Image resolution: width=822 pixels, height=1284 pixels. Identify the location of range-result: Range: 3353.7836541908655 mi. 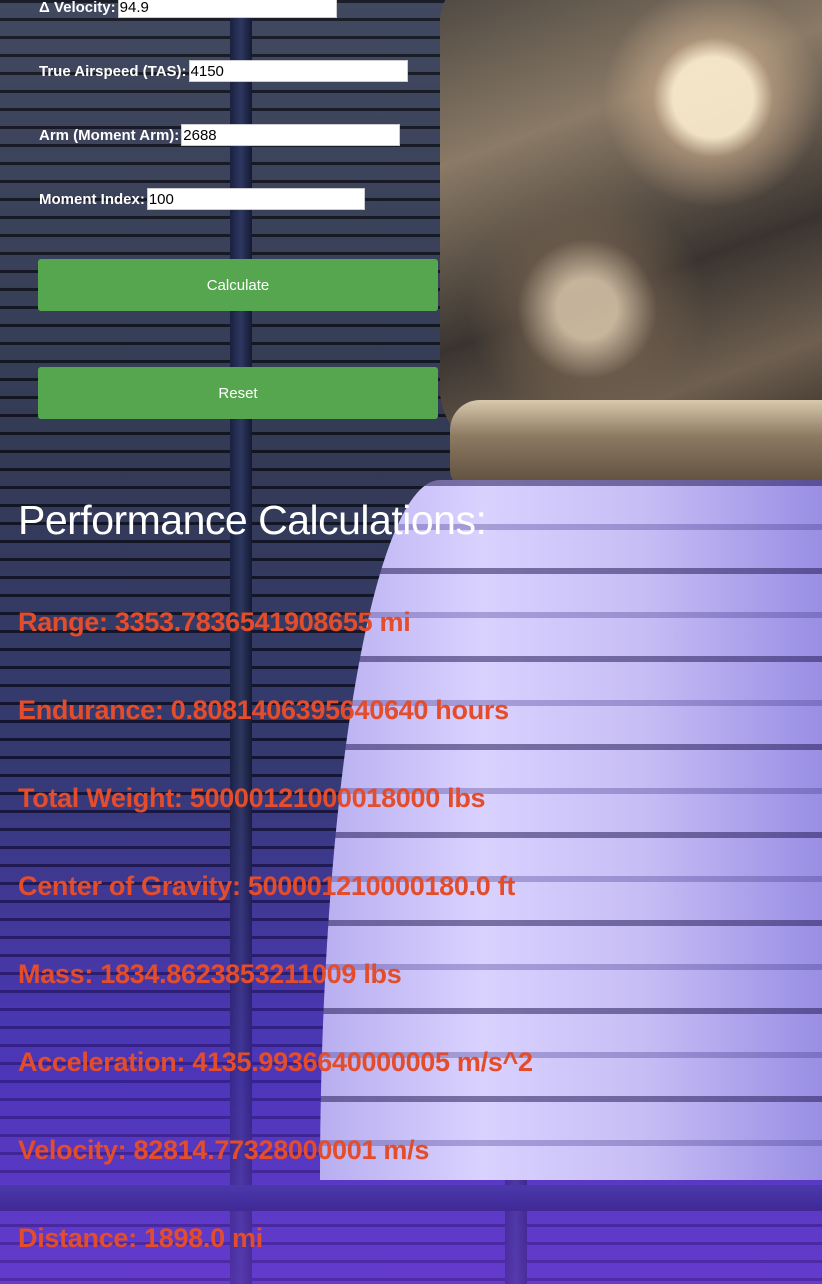
(214, 622).